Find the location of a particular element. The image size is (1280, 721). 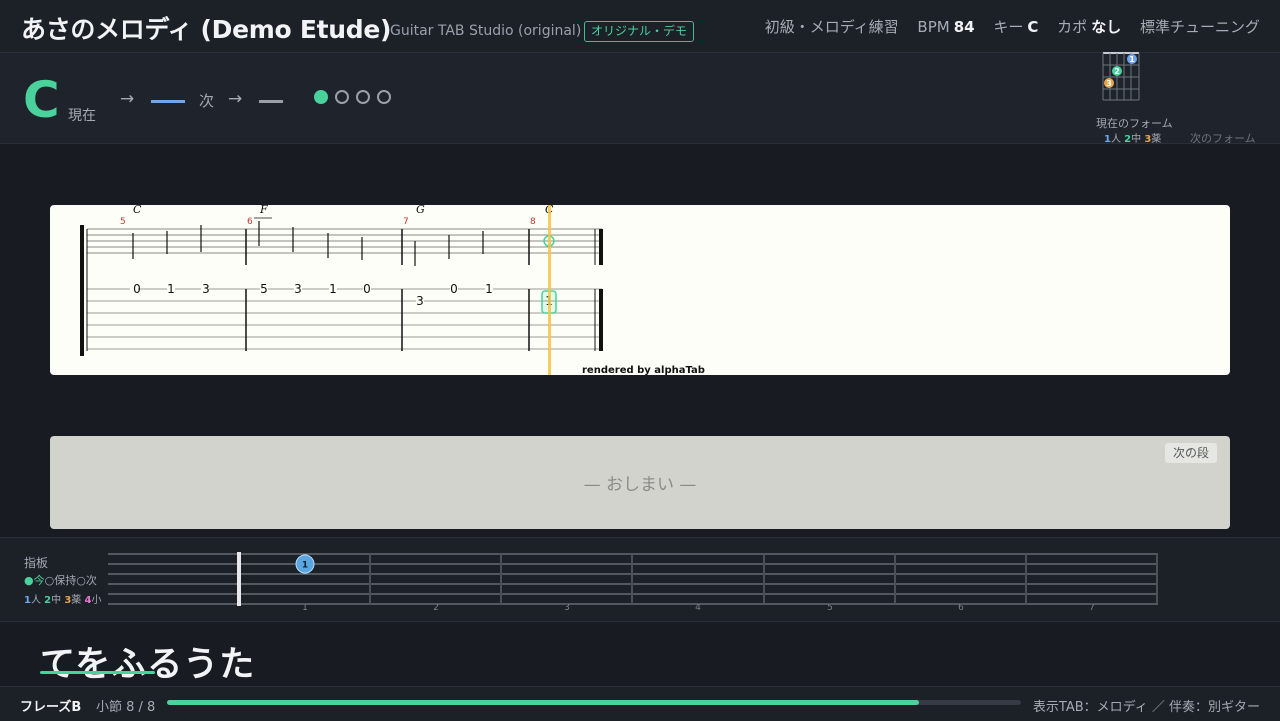

tab-staff is located at coordinates (344, 319).